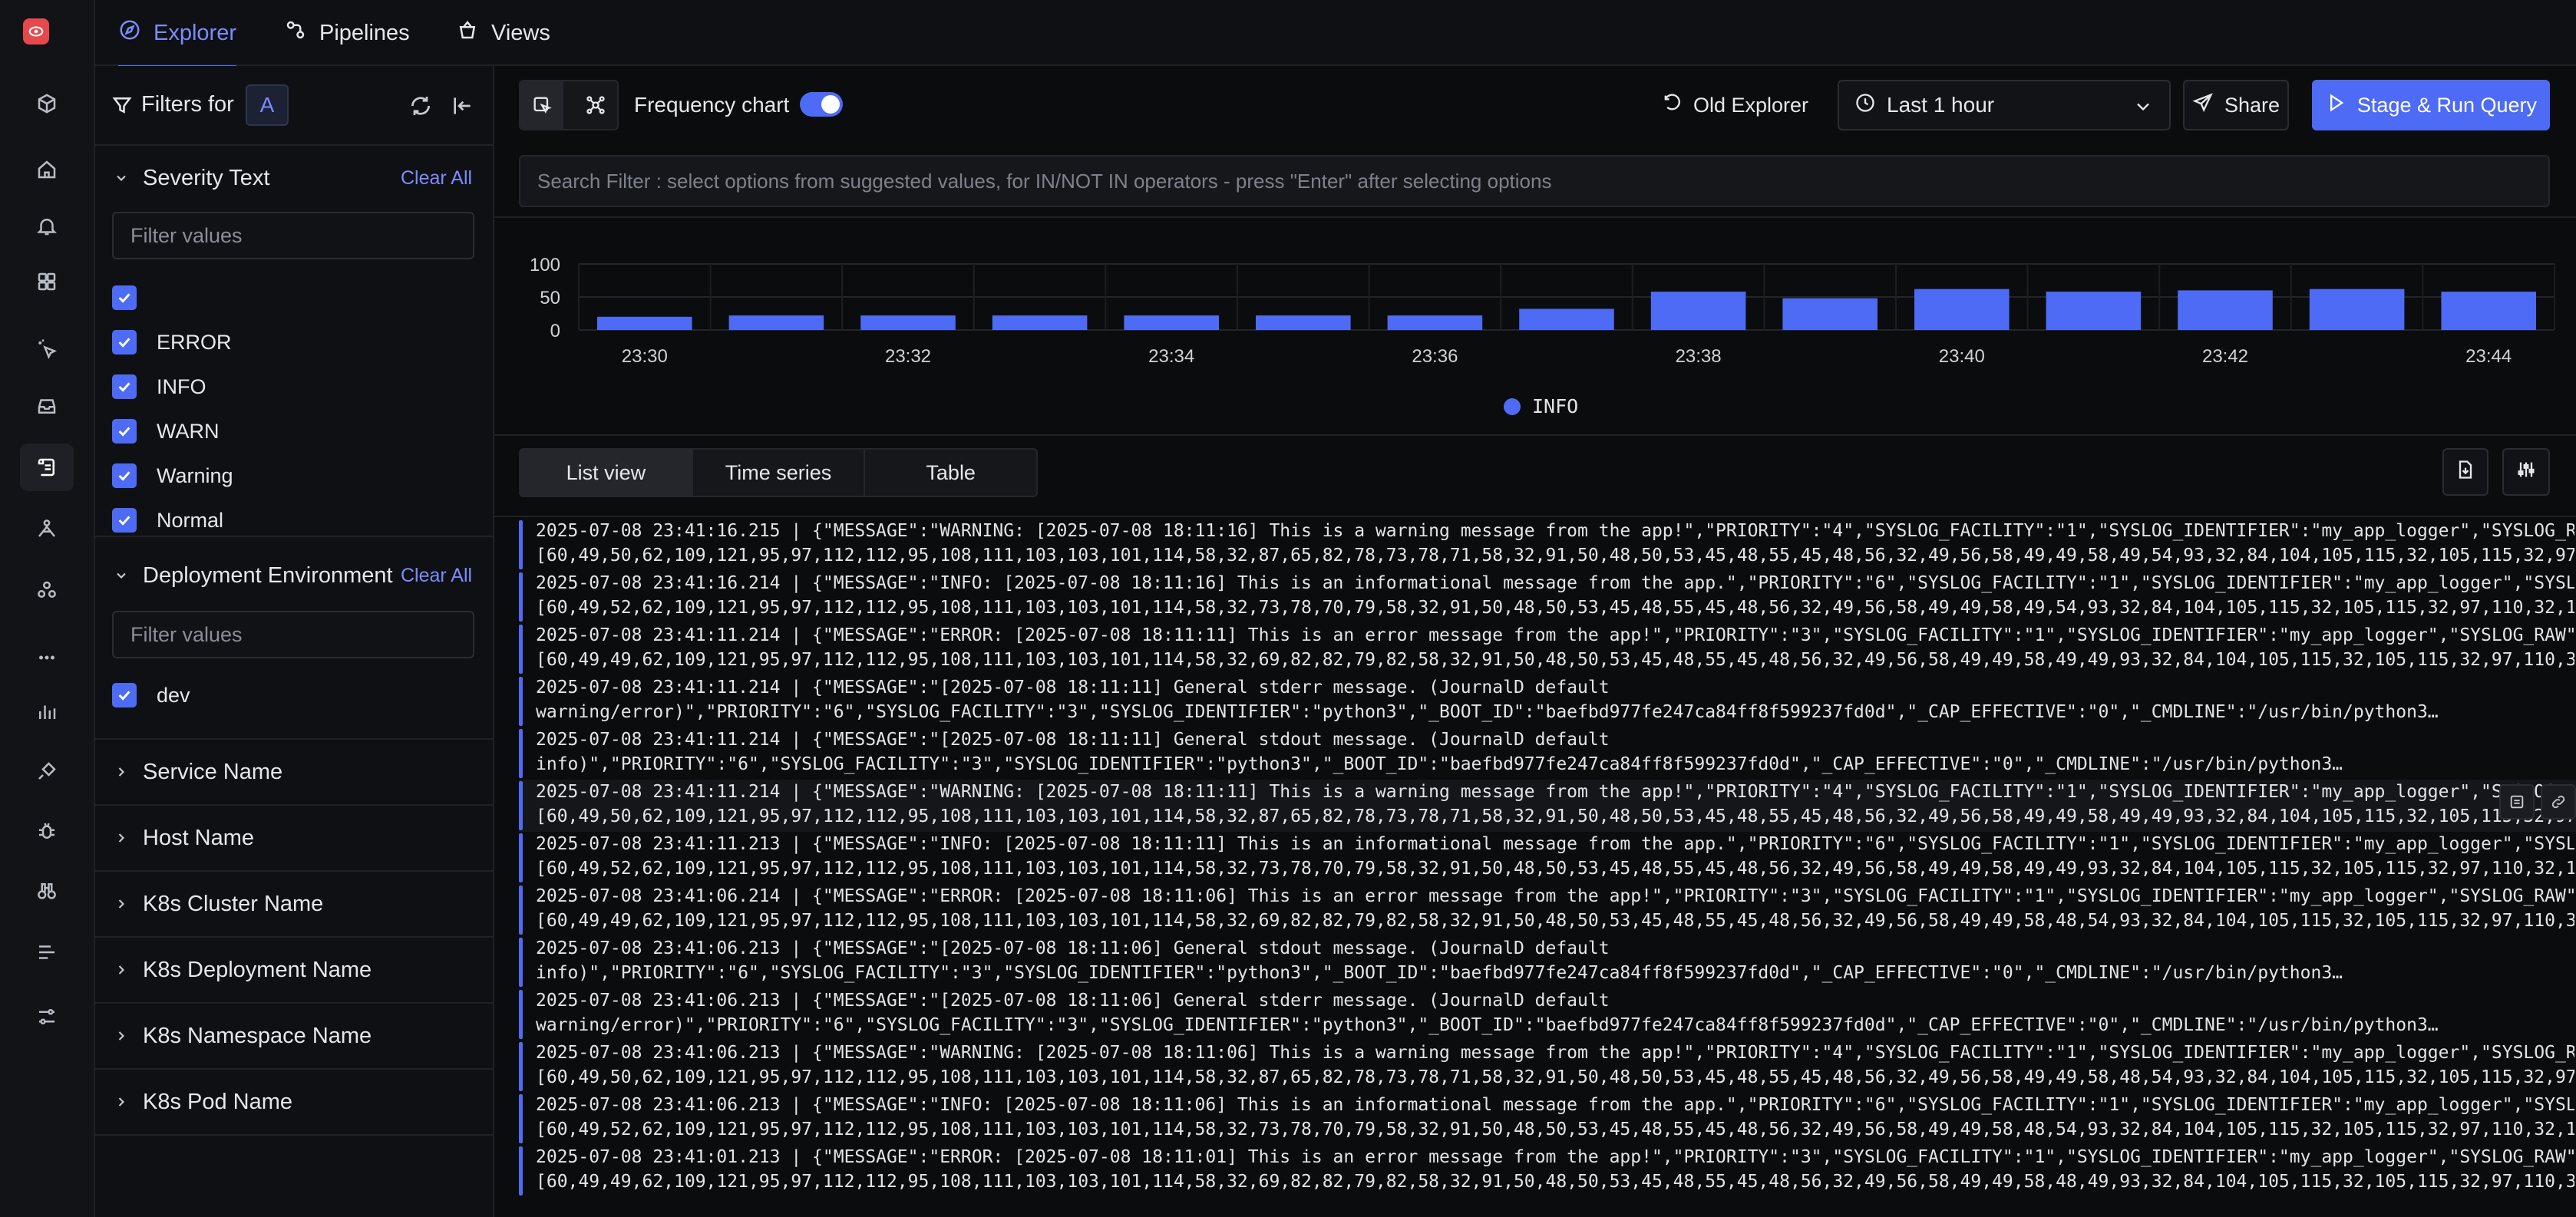 Image resolution: width=2576 pixels, height=1217 pixels. I want to click on more-icon, so click(47, 657).